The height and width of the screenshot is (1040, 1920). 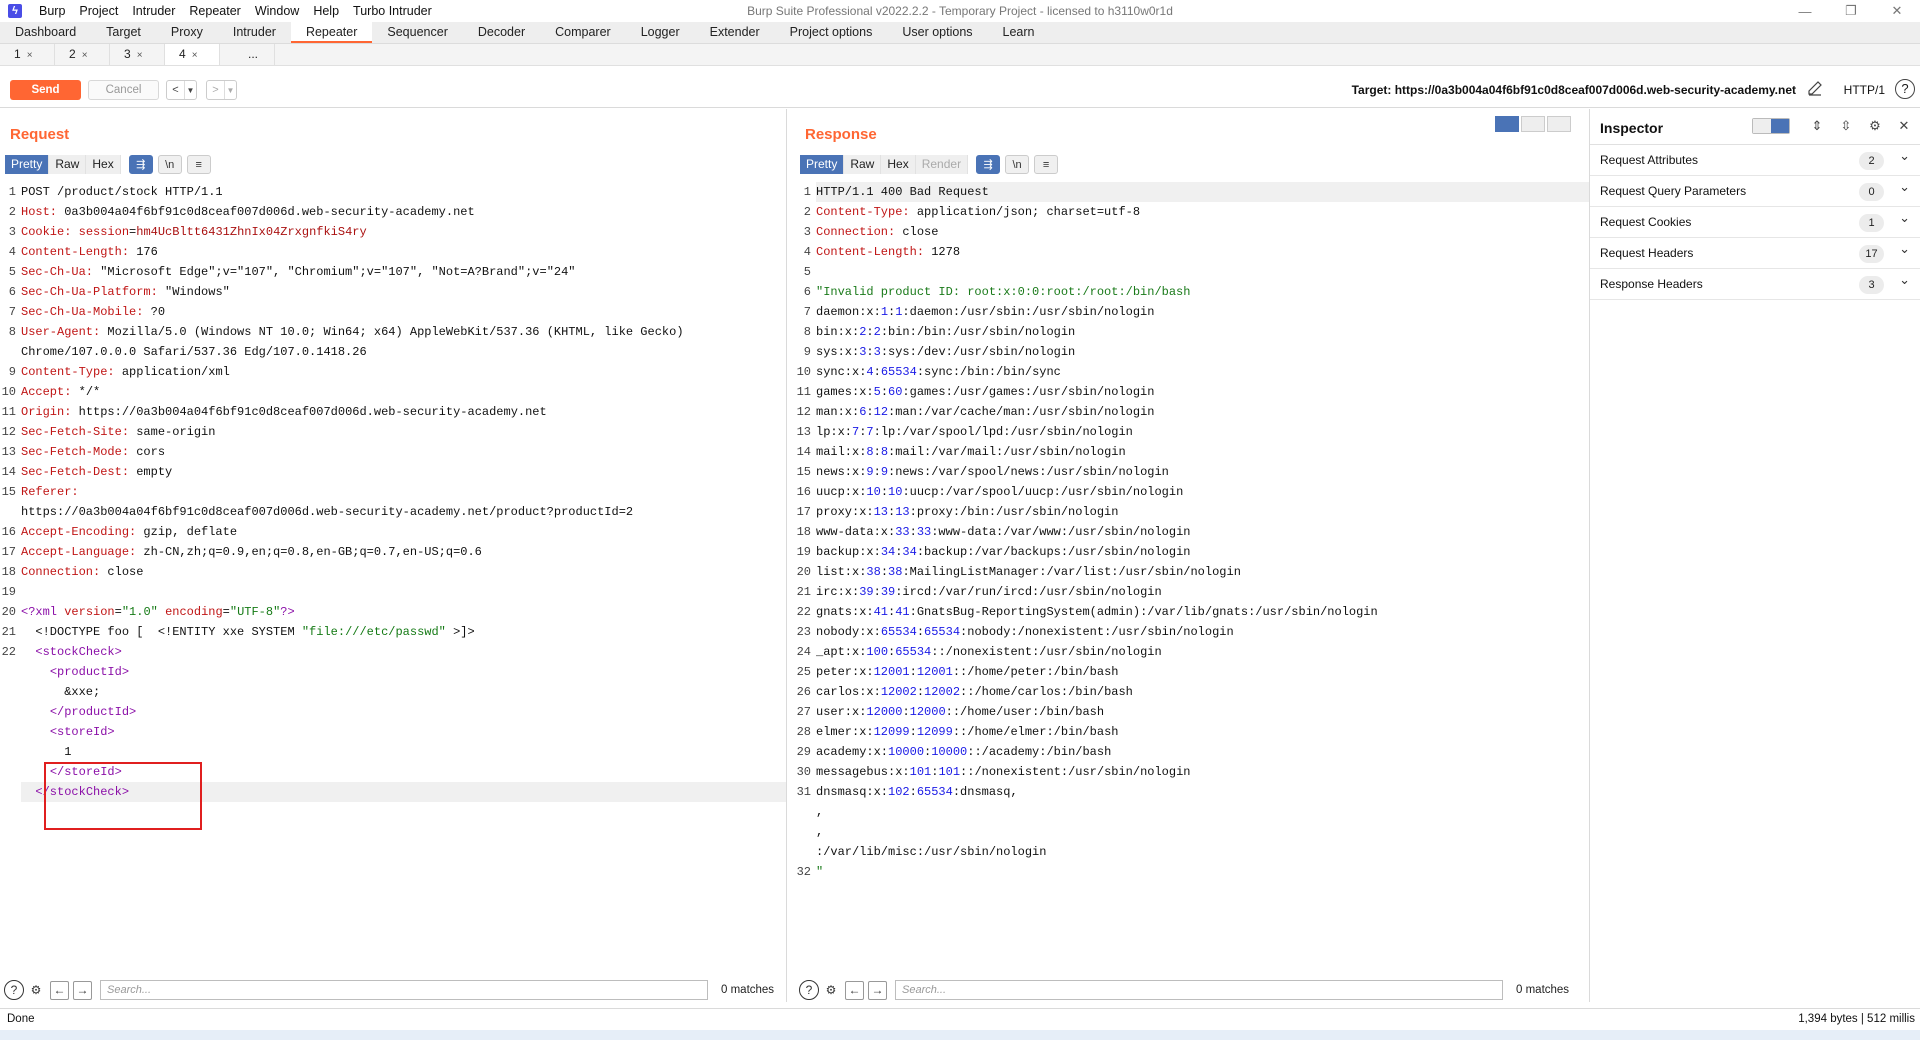 I want to click on layout-list-icon, so click(x=1762, y=126).